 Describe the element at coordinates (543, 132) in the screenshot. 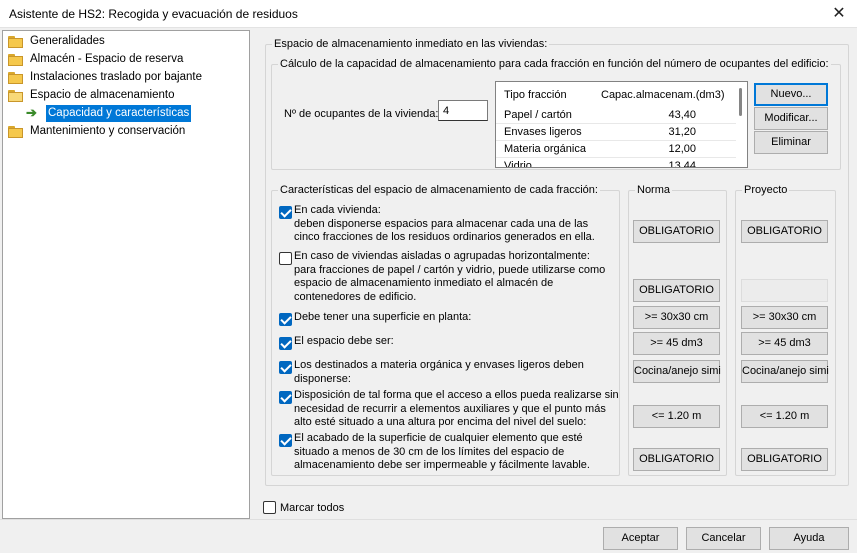

I see `table-cell: Envases ligeros` at that location.